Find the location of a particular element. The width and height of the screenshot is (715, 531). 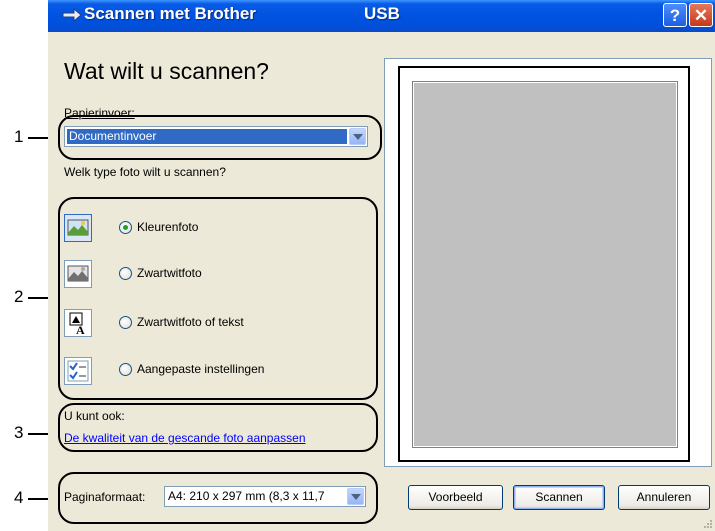

scanner-arrow-icon is located at coordinates (72, 15).